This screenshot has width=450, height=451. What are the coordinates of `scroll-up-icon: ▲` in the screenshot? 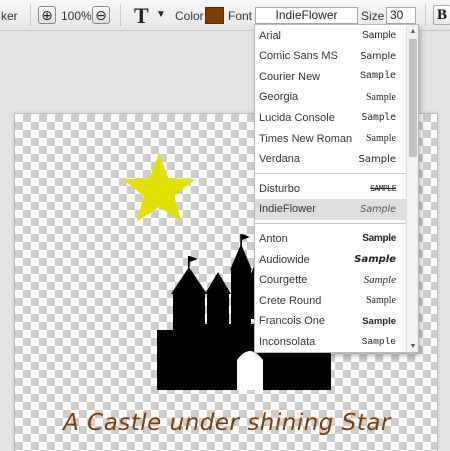 It's located at (412, 31).